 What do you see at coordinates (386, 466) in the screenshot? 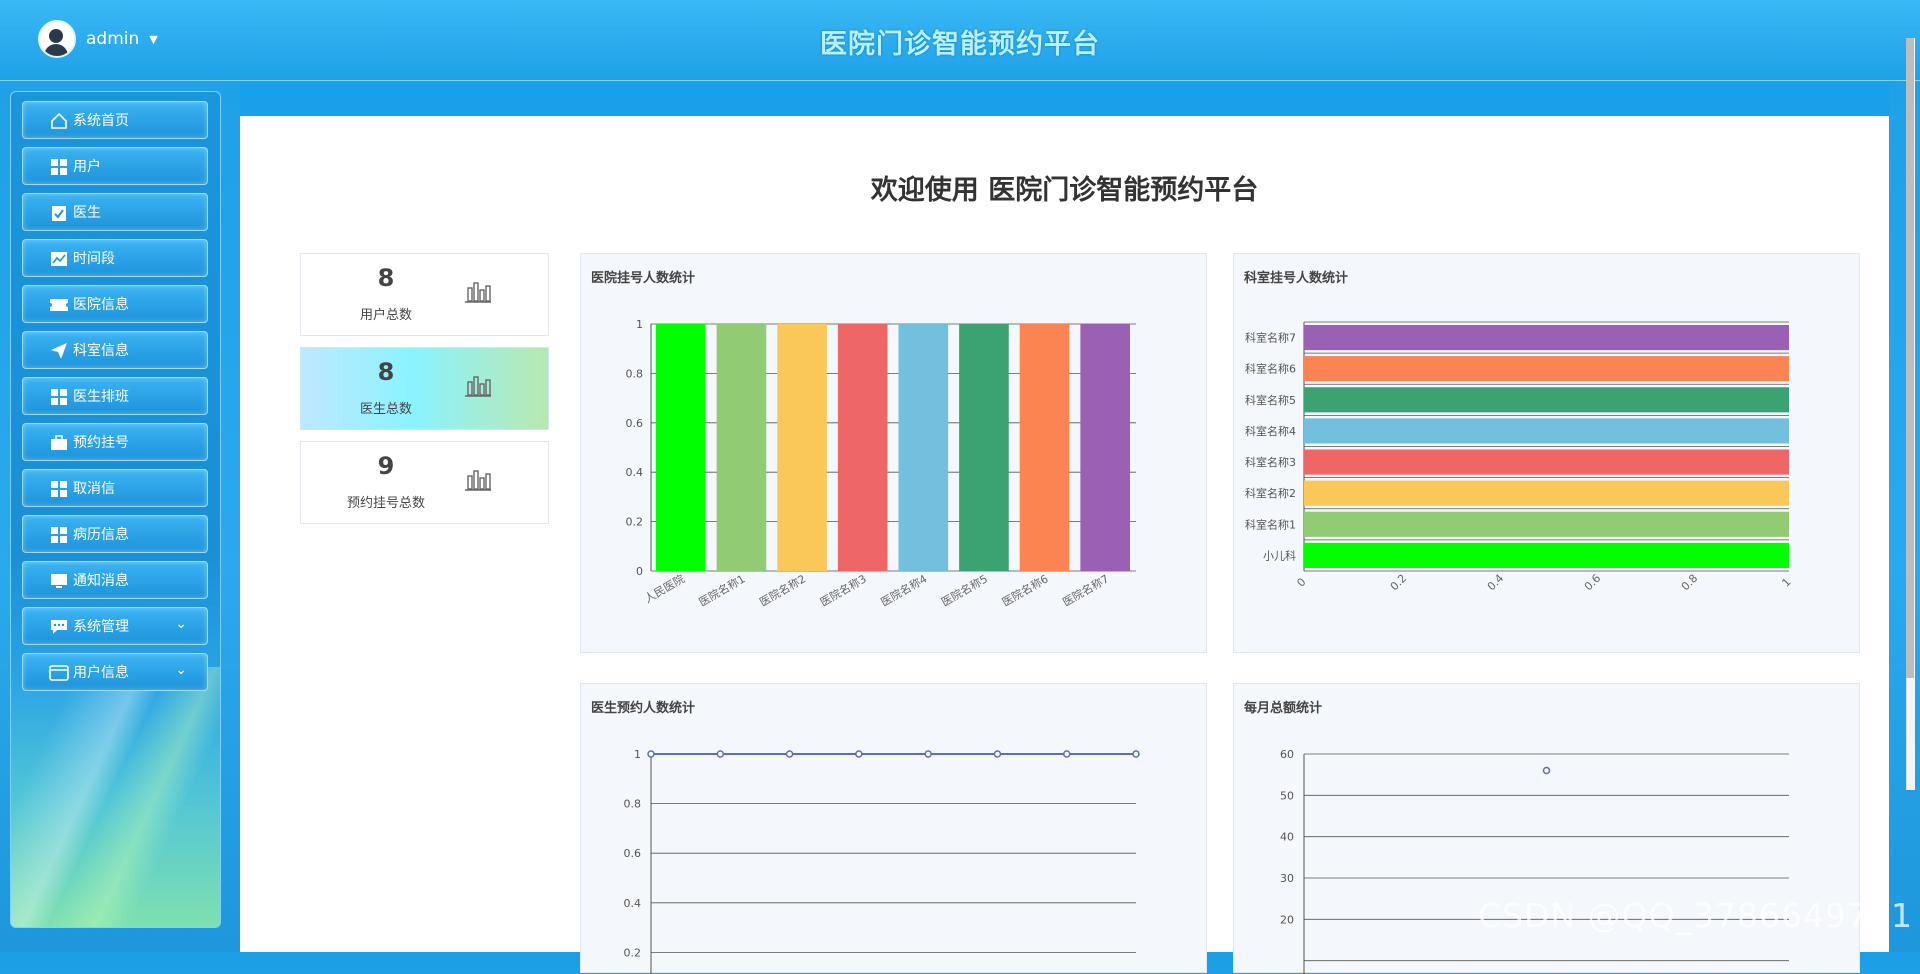
I see `stat-value: 9` at bounding box center [386, 466].